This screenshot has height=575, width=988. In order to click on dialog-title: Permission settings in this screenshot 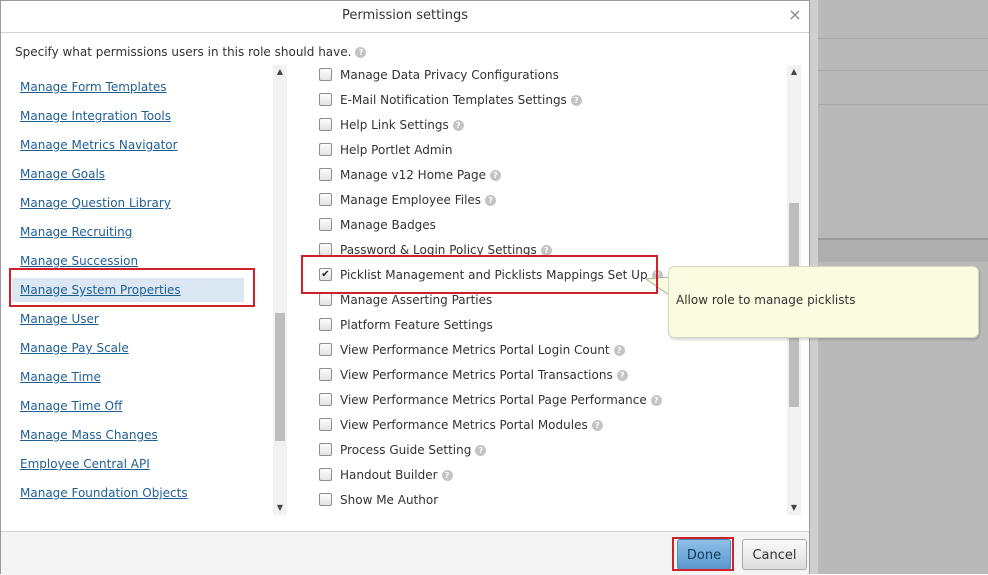, I will do `click(405, 15)`.